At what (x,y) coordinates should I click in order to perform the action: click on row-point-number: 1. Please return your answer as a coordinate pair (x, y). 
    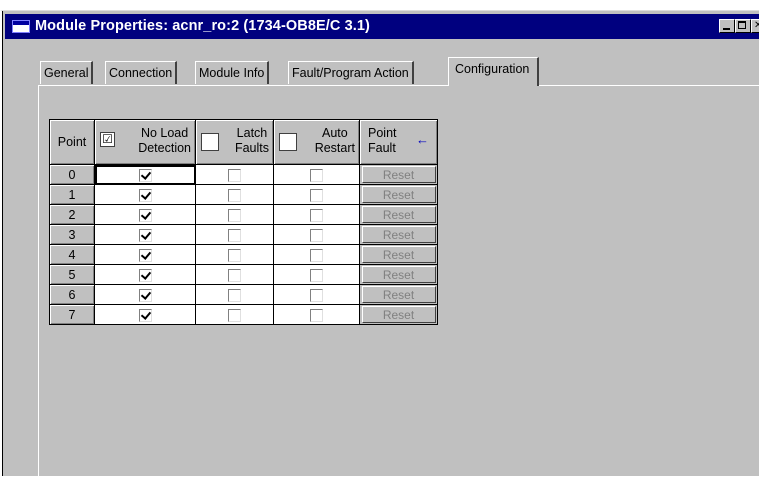
    Looking at the image, I should click on (72, 194).